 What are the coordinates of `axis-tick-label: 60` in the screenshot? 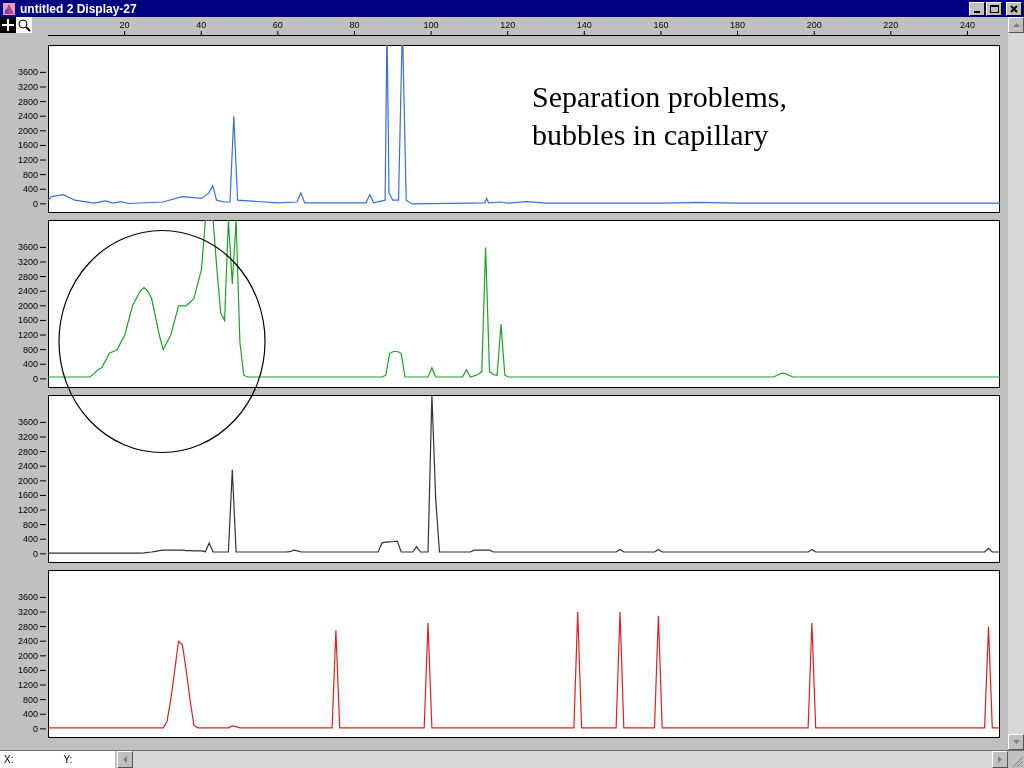 It's located at (277, 25).